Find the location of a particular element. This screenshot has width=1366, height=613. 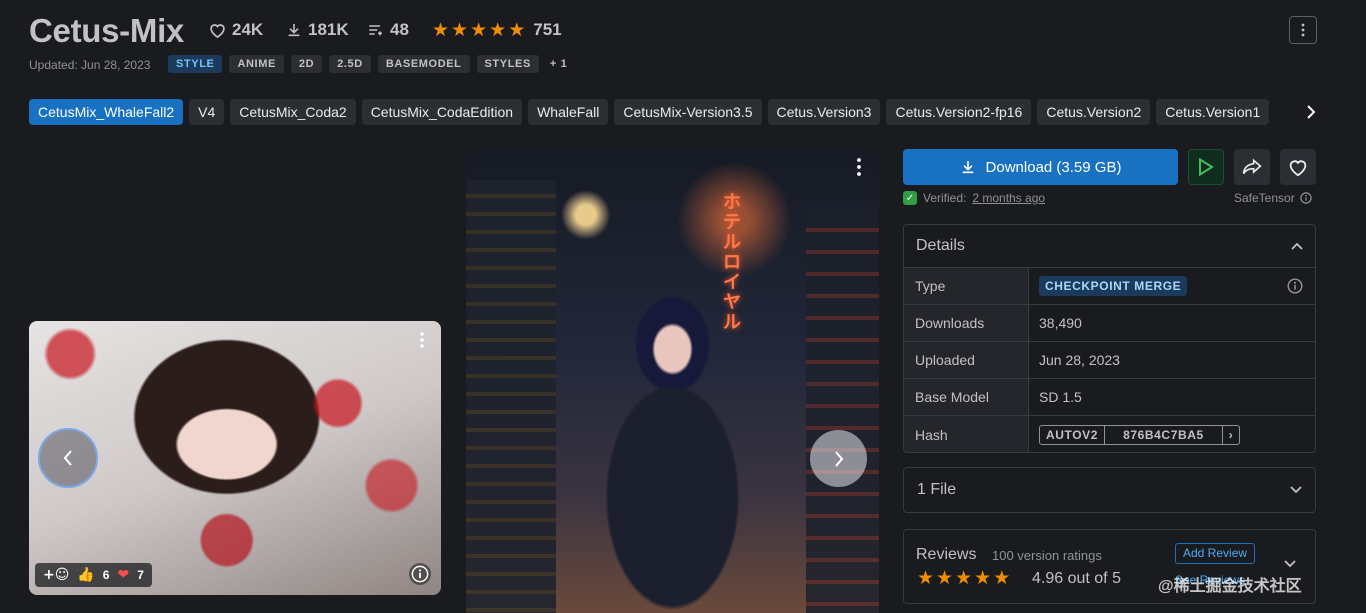

reviews-stars: ★ ★ ★ ★ ★ is located at coordinates (964, 578).